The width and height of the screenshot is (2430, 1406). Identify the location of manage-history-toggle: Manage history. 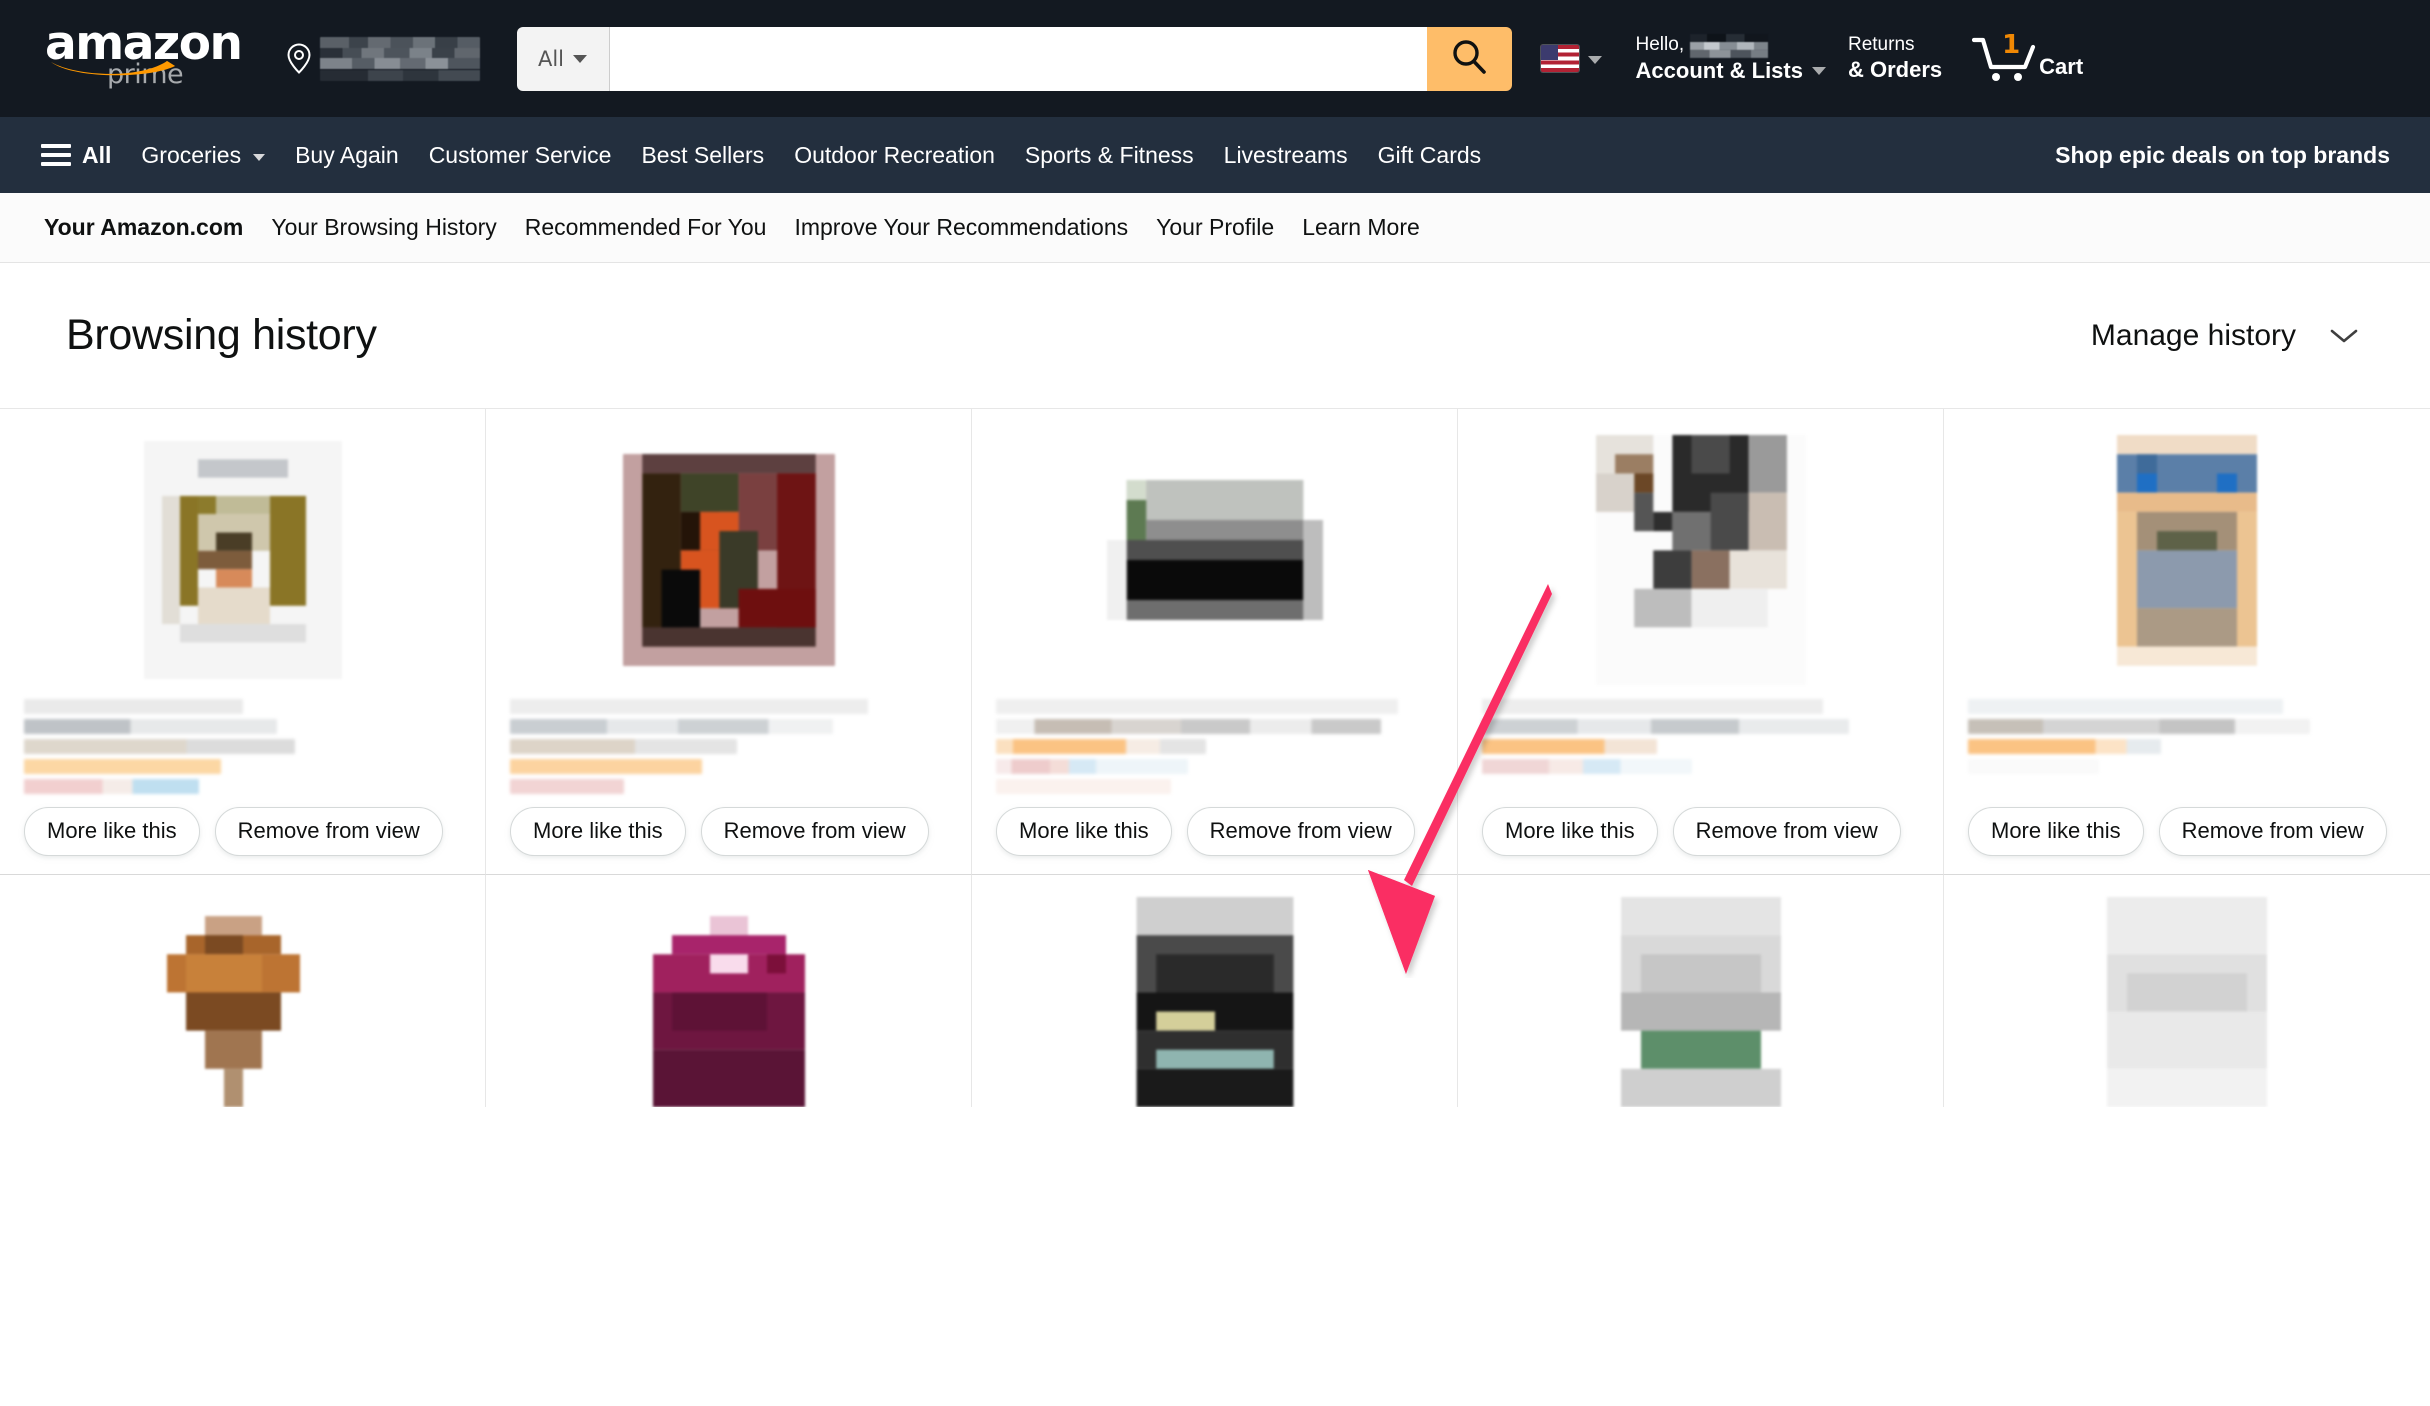
(2224, 336).